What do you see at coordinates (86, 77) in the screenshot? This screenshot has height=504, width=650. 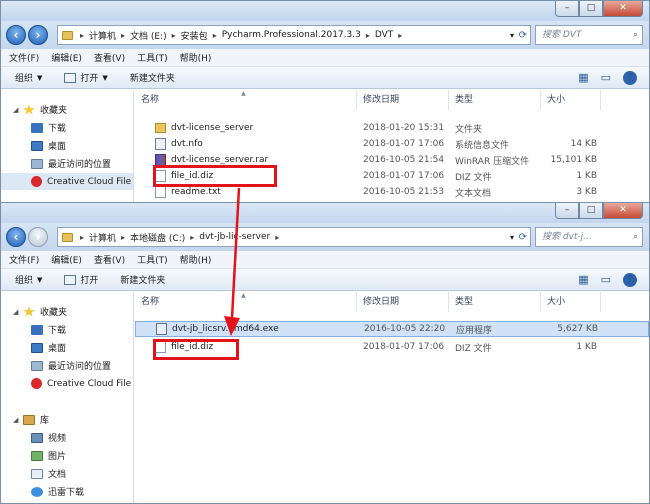 I see `open-button: 打开 ▼` at bounding box center [86, 77].